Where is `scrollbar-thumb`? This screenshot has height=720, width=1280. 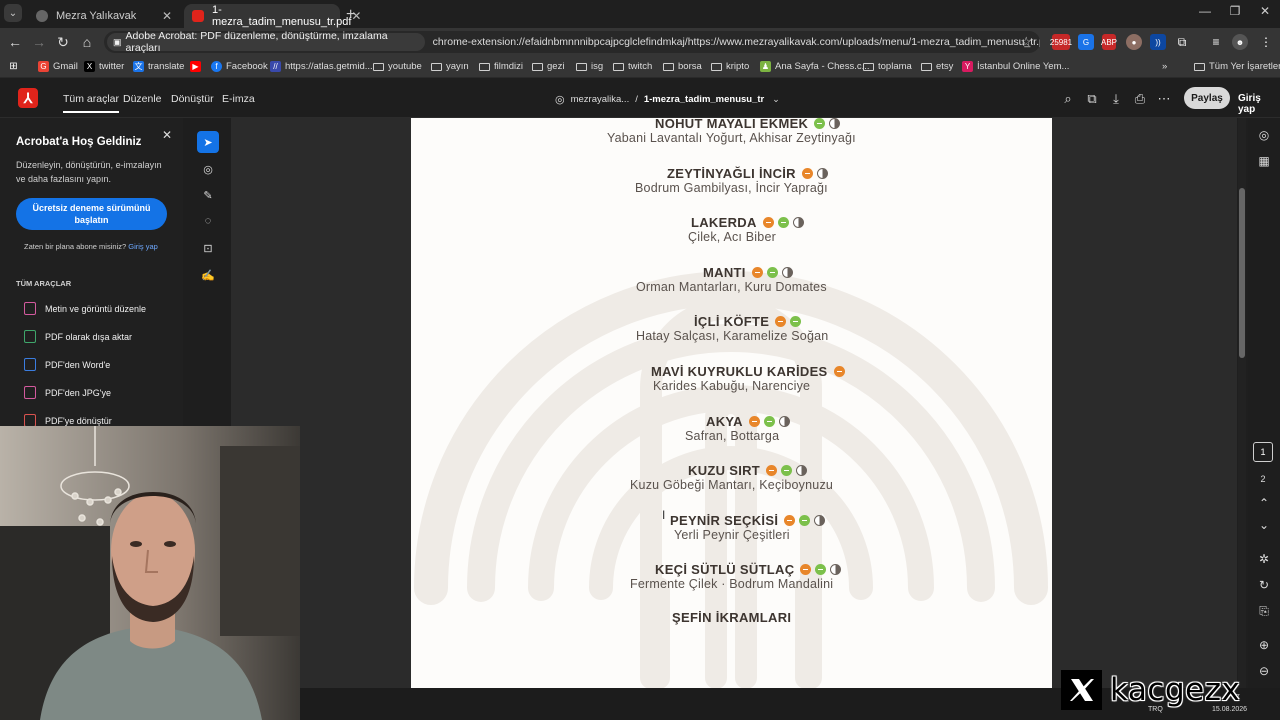
scrollbar-thumb is located at coordinates (1242, 273).